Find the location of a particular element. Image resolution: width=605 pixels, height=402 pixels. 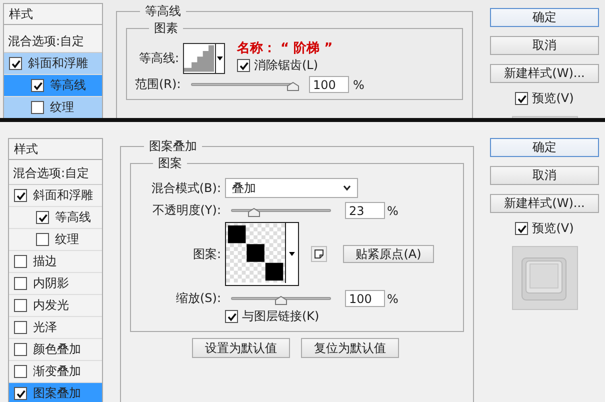

opacity-input: 23 is located at coordinates (365, 210).